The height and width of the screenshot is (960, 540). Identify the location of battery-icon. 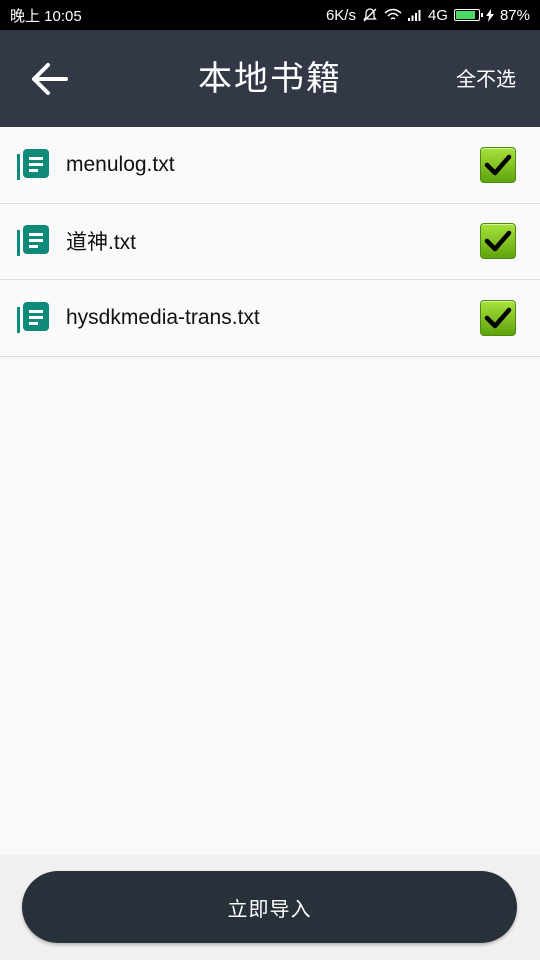
(468, 15).